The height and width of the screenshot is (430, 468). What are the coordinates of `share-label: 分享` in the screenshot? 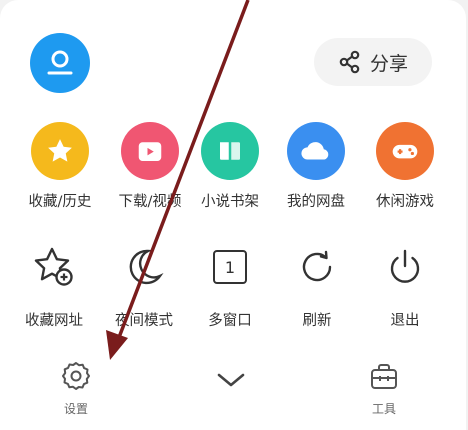 It's located at (388, 63).